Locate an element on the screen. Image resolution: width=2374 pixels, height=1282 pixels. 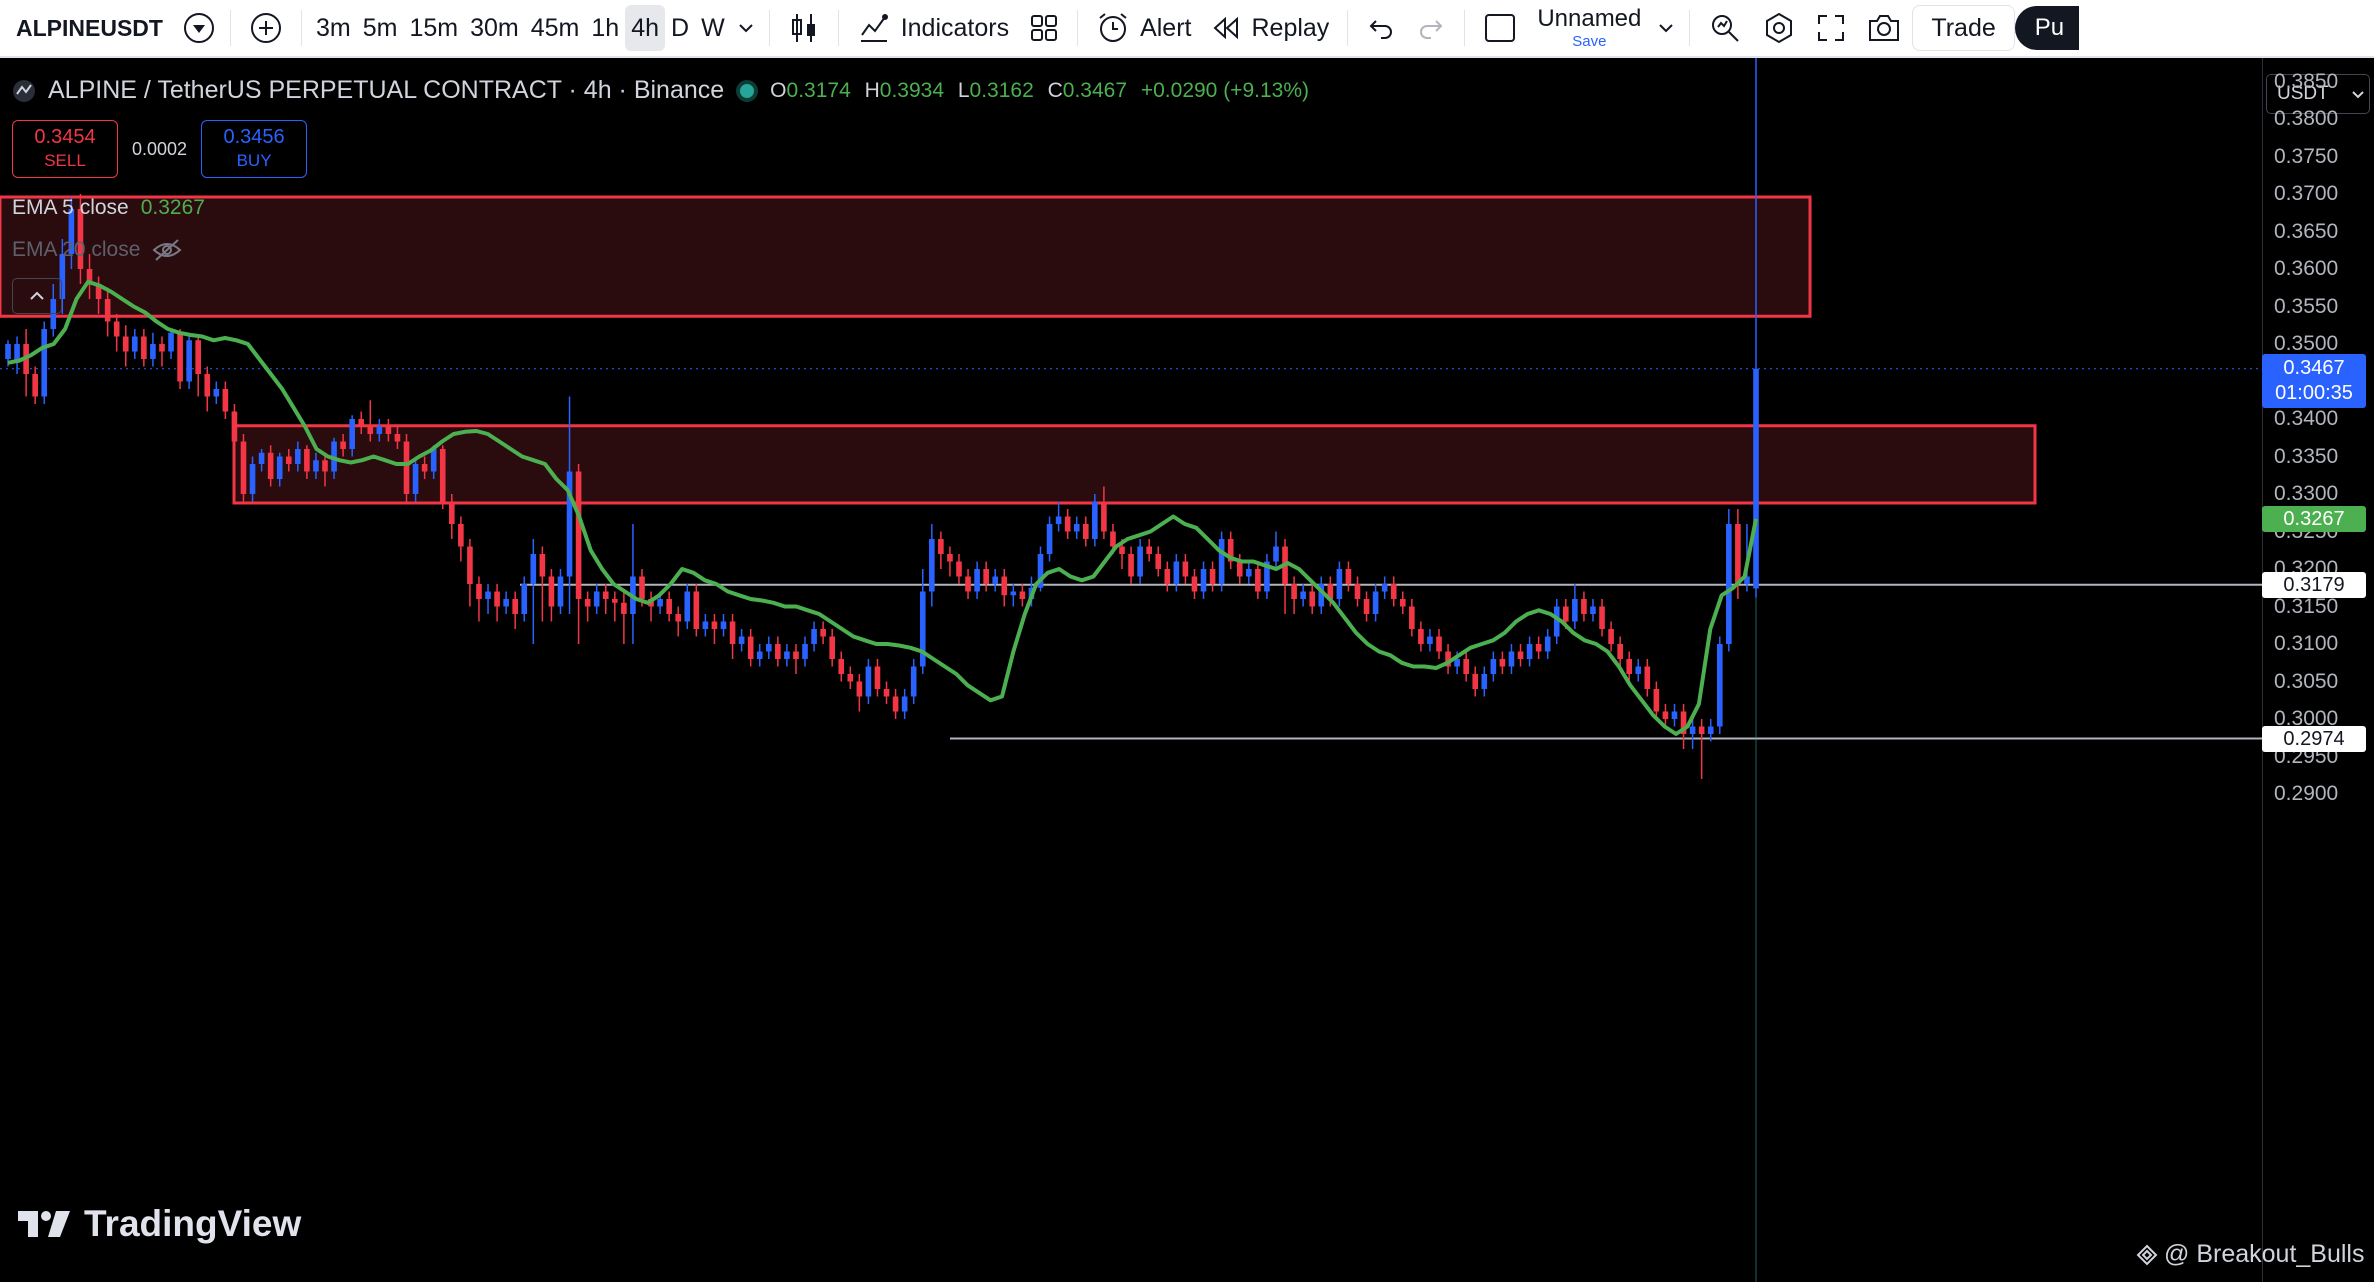
sell-button: 0.3454 SELL is located at coordinates (65, 149).